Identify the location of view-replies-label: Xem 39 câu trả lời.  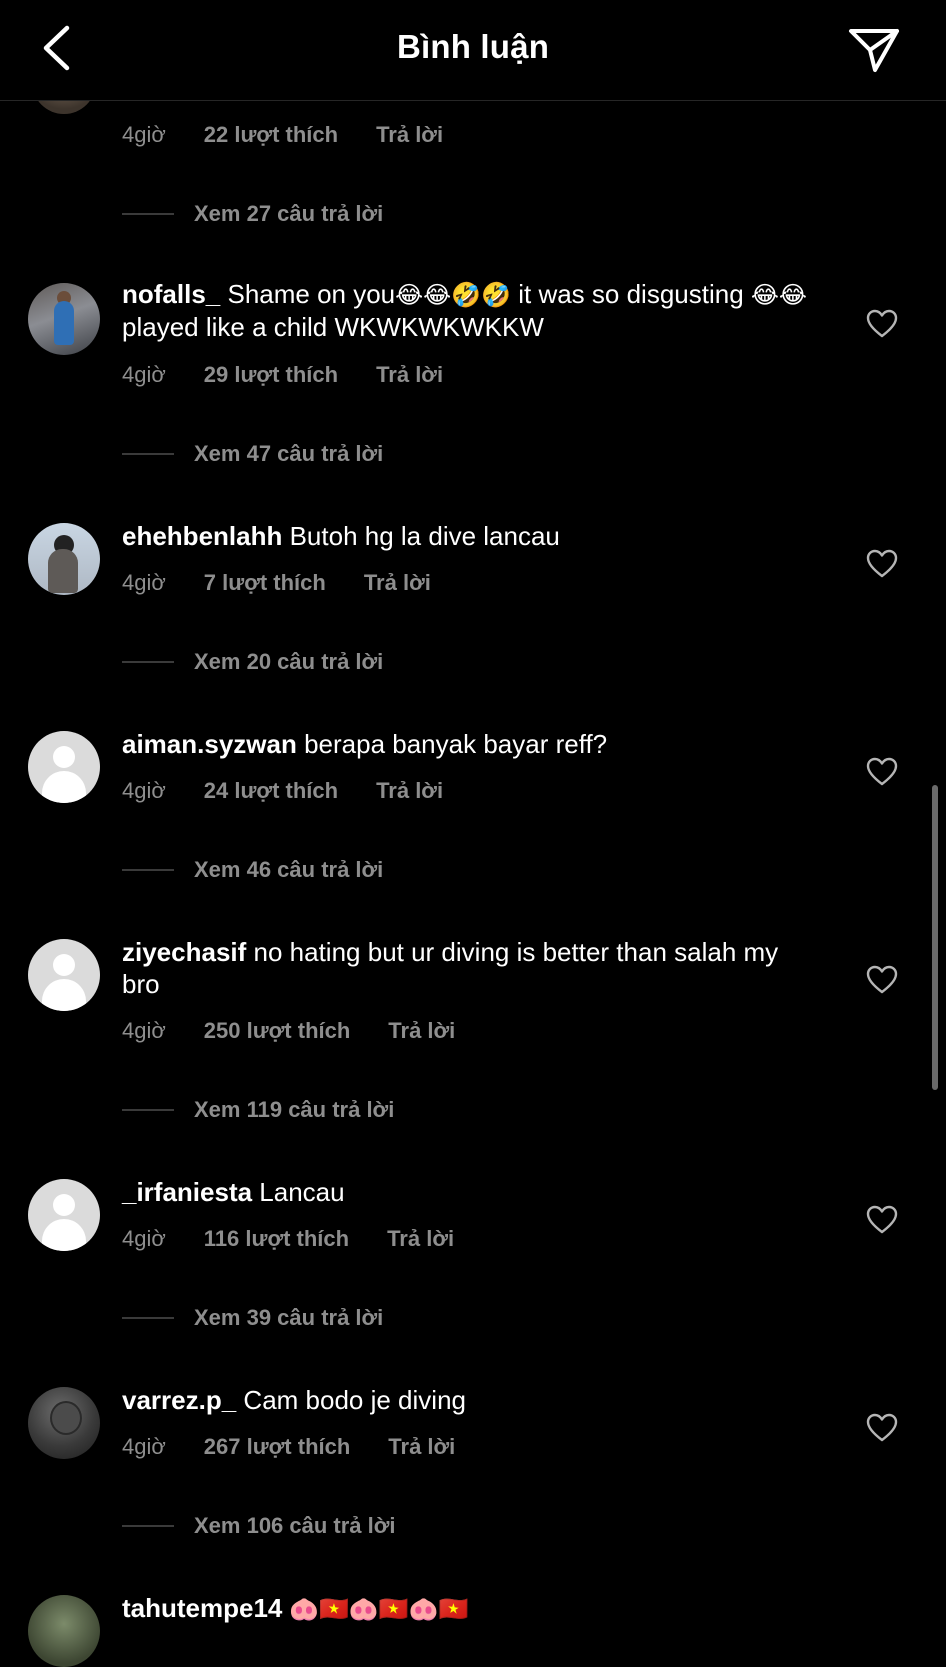
(289, 1317).